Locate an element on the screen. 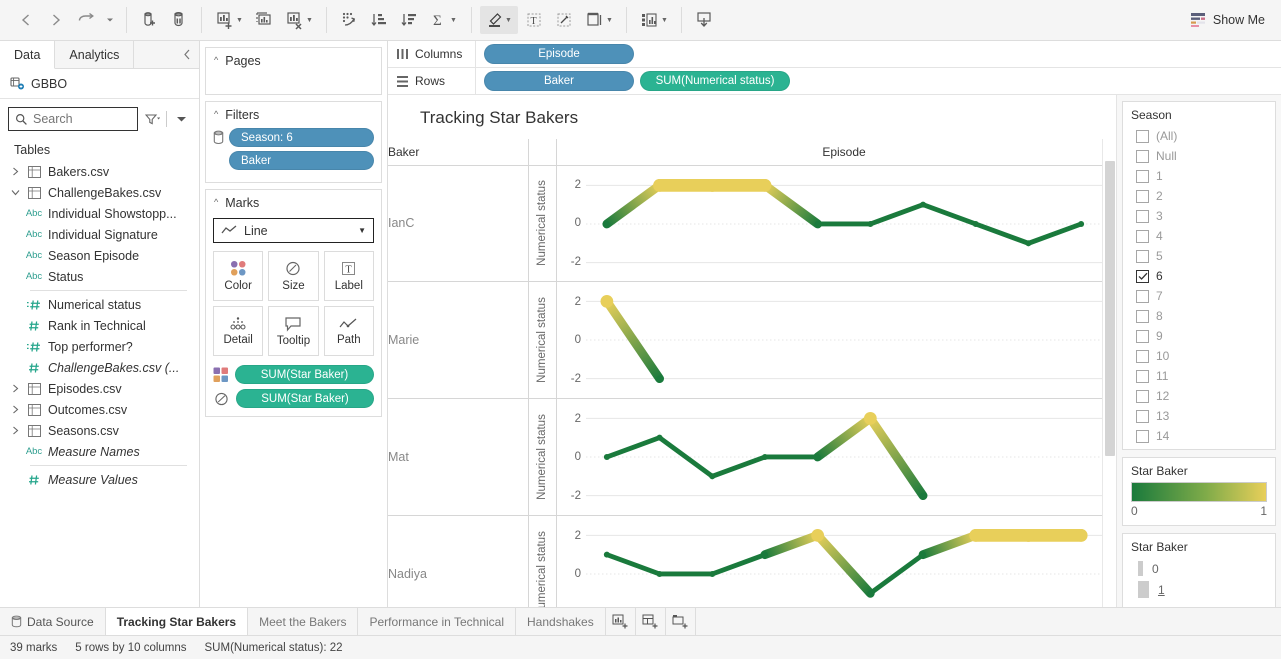 Image resolution: width=1281 pixels, height=659 pixels. field-item-measure-names: Abc Measure Names is located at coordinates (99, 451).